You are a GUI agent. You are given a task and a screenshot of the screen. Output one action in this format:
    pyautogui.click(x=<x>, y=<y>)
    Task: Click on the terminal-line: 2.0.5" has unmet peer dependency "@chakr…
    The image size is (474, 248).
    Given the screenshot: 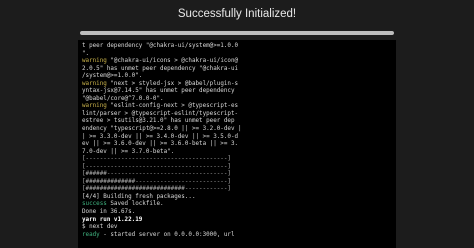 What is the action you would take?
    pyautogui.click(x=239, y=70)
    